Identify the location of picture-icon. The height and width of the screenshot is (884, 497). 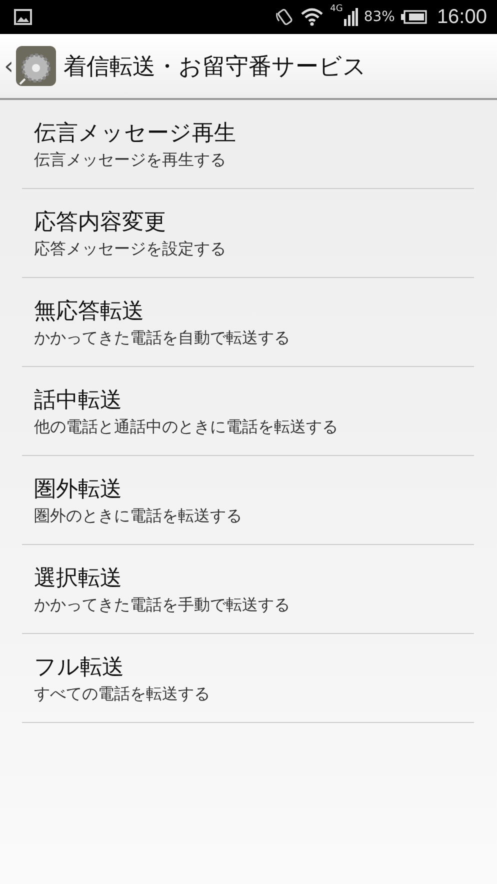
(23, 17).